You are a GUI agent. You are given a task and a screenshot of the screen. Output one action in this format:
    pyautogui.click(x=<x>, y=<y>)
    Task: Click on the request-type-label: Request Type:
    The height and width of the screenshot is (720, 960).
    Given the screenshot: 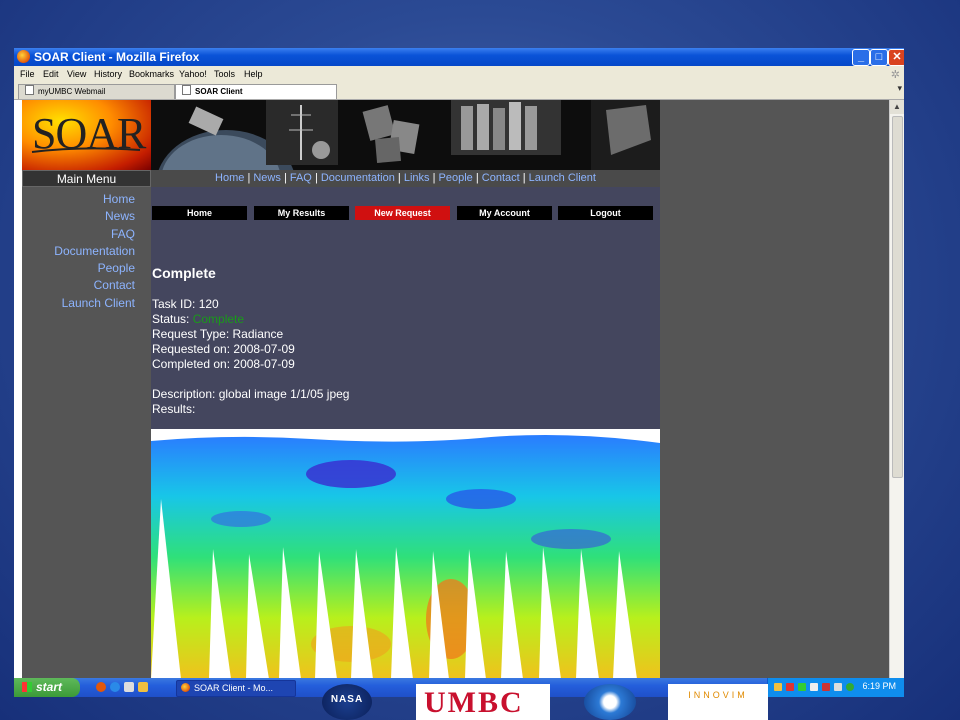 What is the action you would take?
    pyautogui.click(x=191, y=334)
    